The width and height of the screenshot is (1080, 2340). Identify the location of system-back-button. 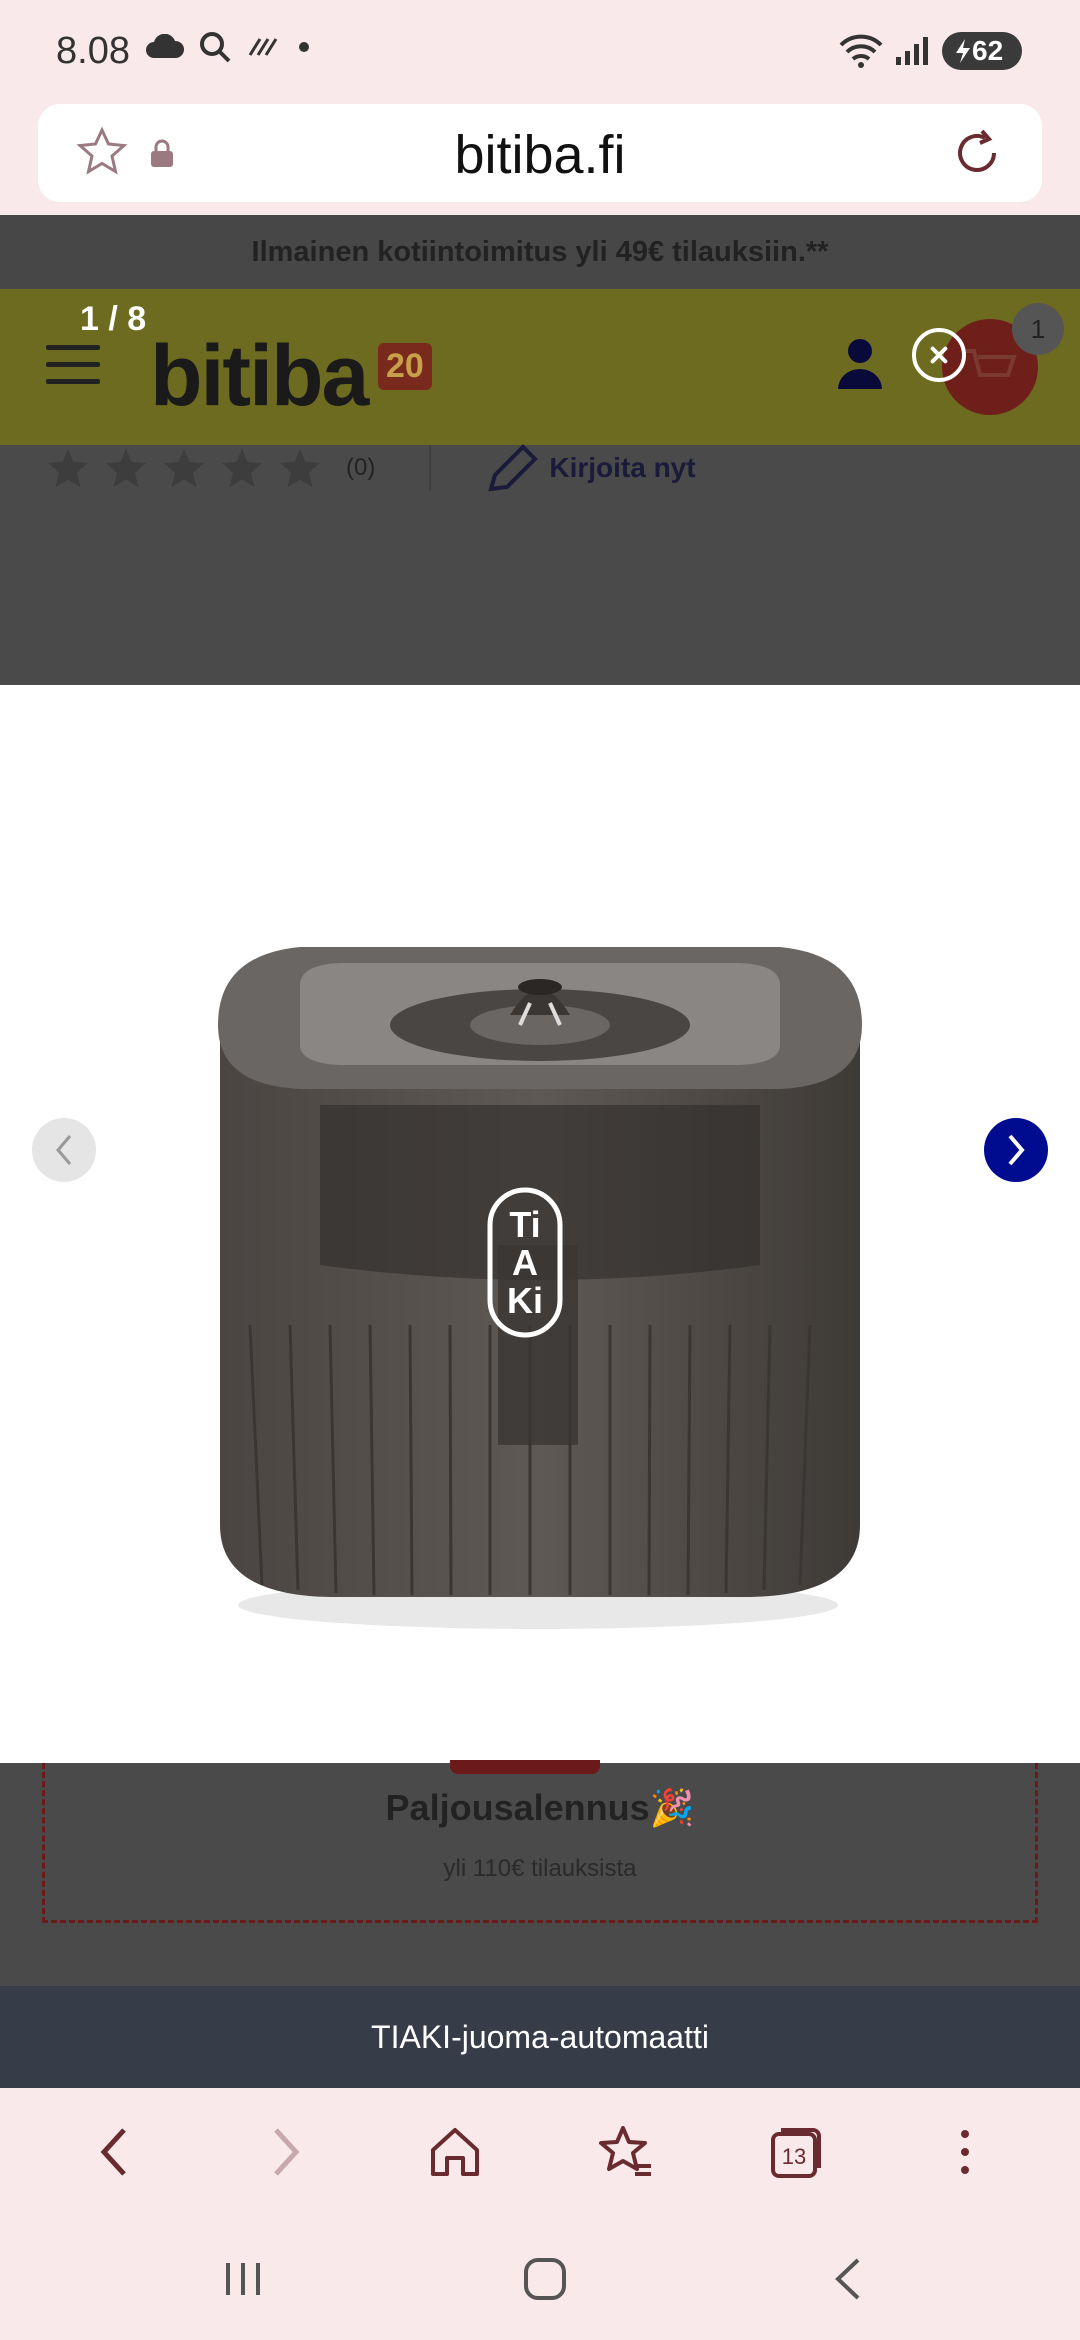
(848, 2279).